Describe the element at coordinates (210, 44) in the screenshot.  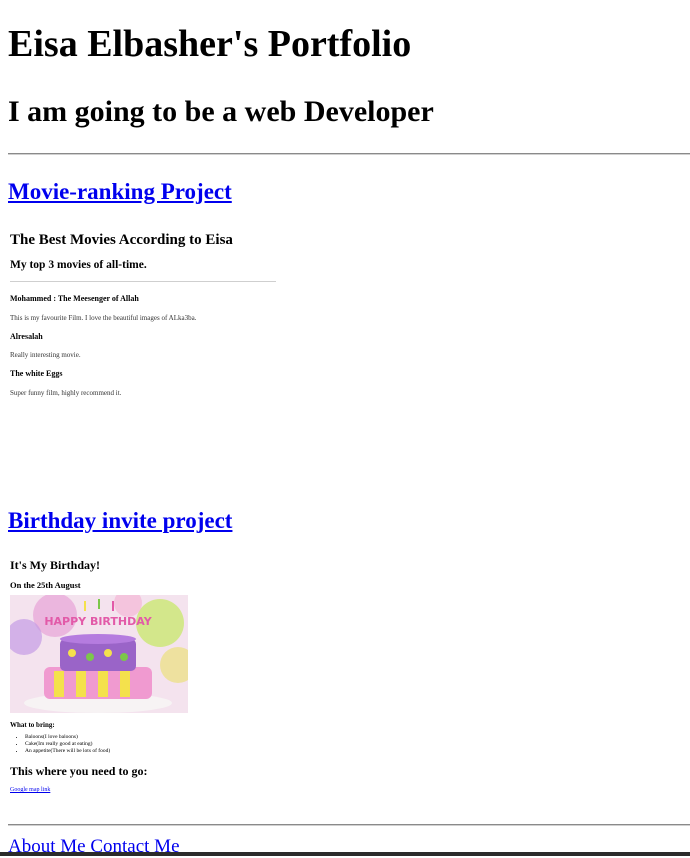
I see `page-title: Eisa Elbasher's Portfolio` at that location.